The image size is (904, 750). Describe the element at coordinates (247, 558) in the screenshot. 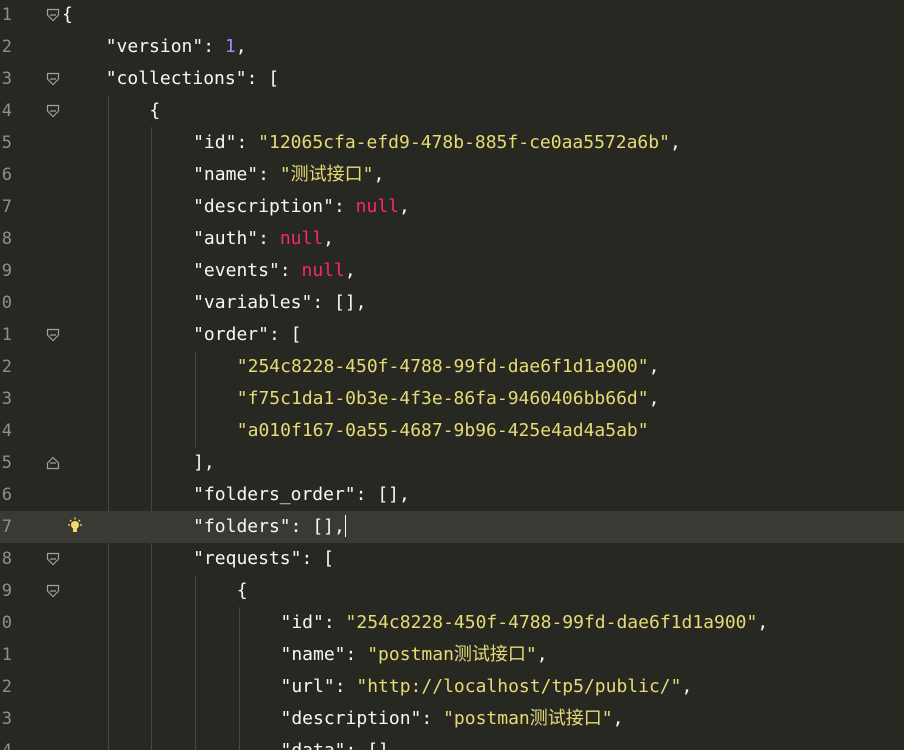

I see `code-token: "requests"` at that location.